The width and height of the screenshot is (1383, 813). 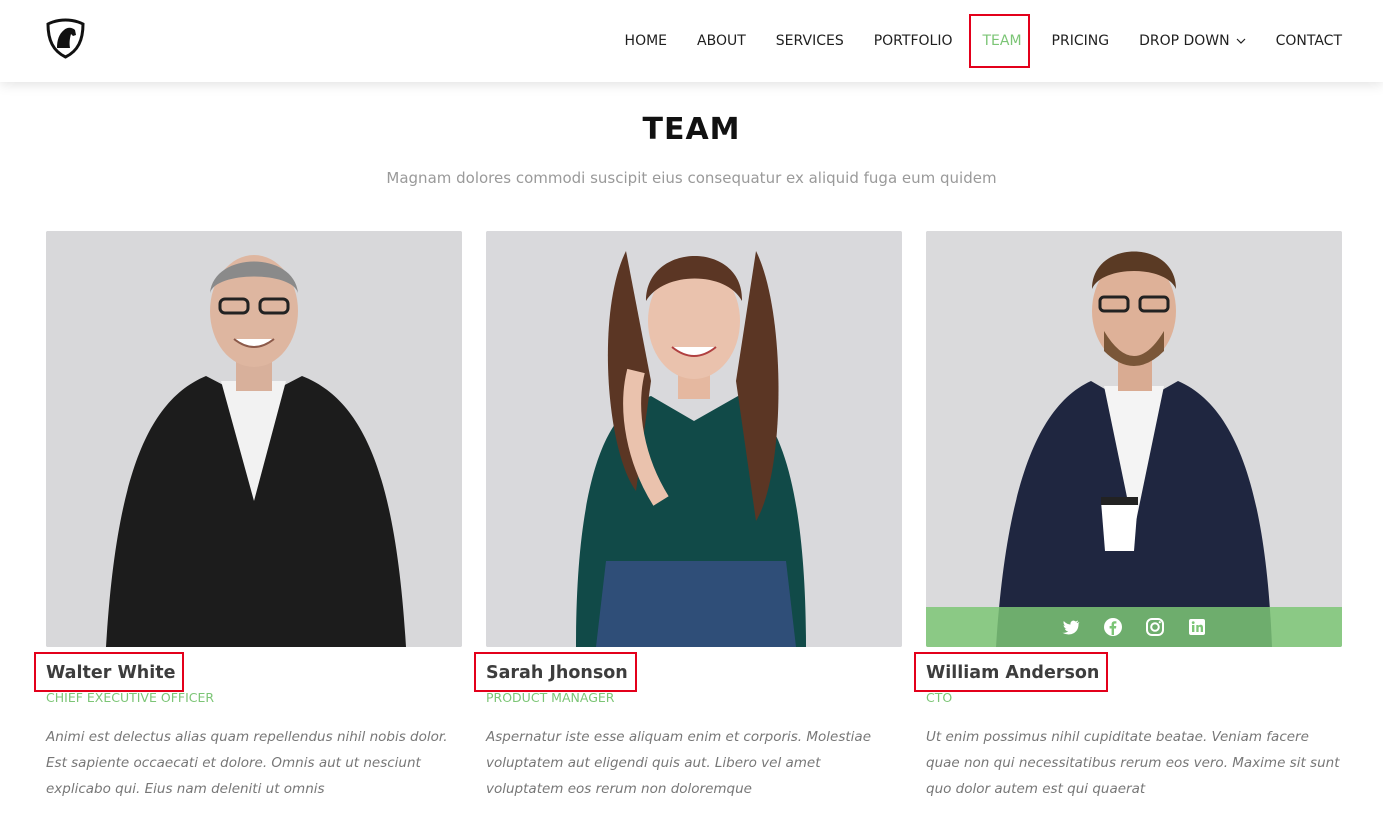 What do you see at coordinates (1113, 627) in the screenshot?
I see `facebook-icon` at bounding box center [1113, 627].